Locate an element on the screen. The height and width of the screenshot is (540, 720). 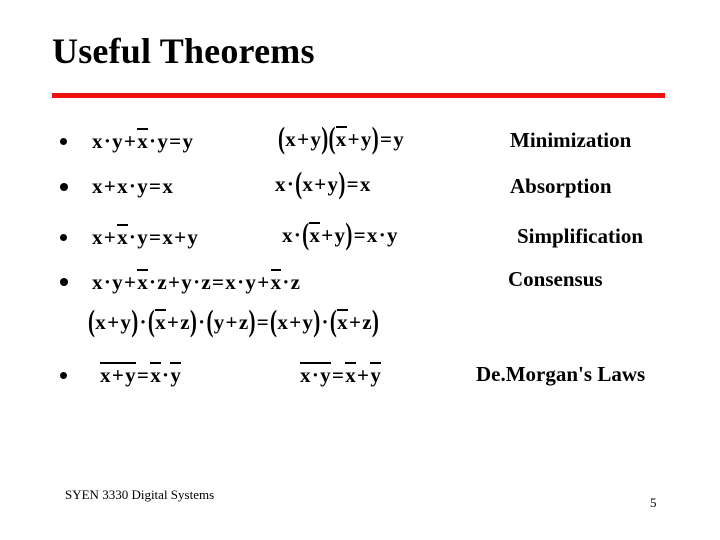
theorem-label-simplification: Simplification is located at coordinates (580, 236).